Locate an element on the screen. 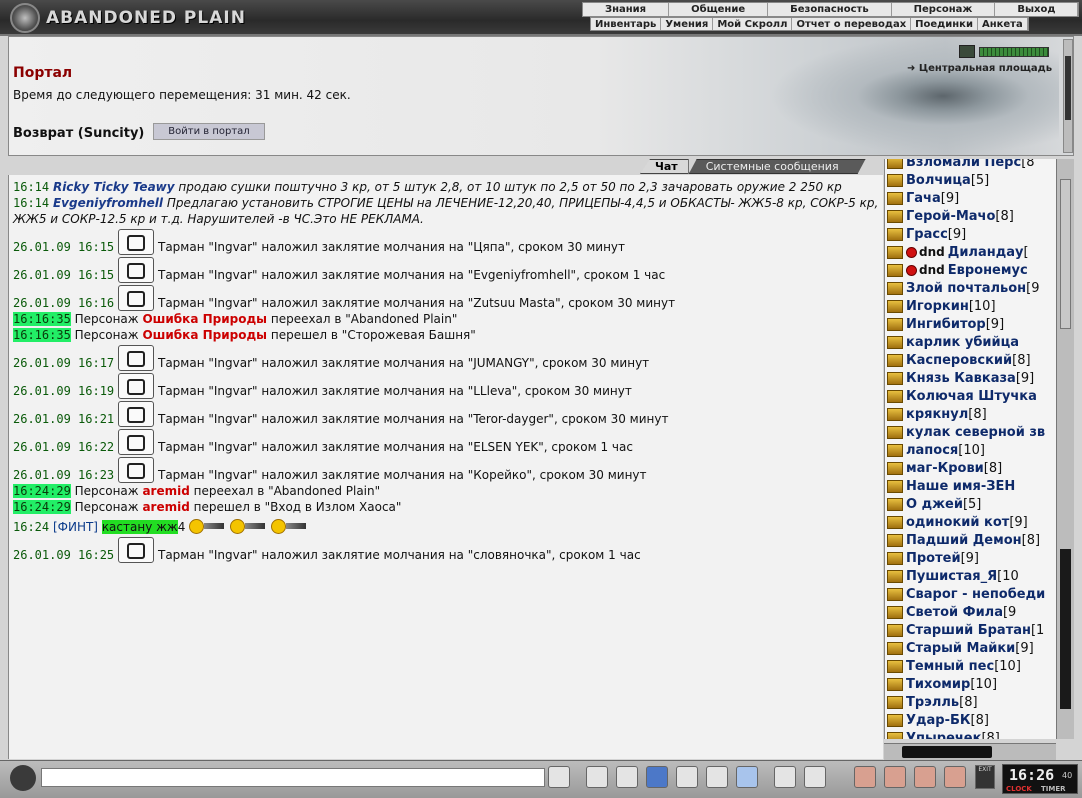  user-row: Герой-Мачо [8] is located at coordinates (979, 216).